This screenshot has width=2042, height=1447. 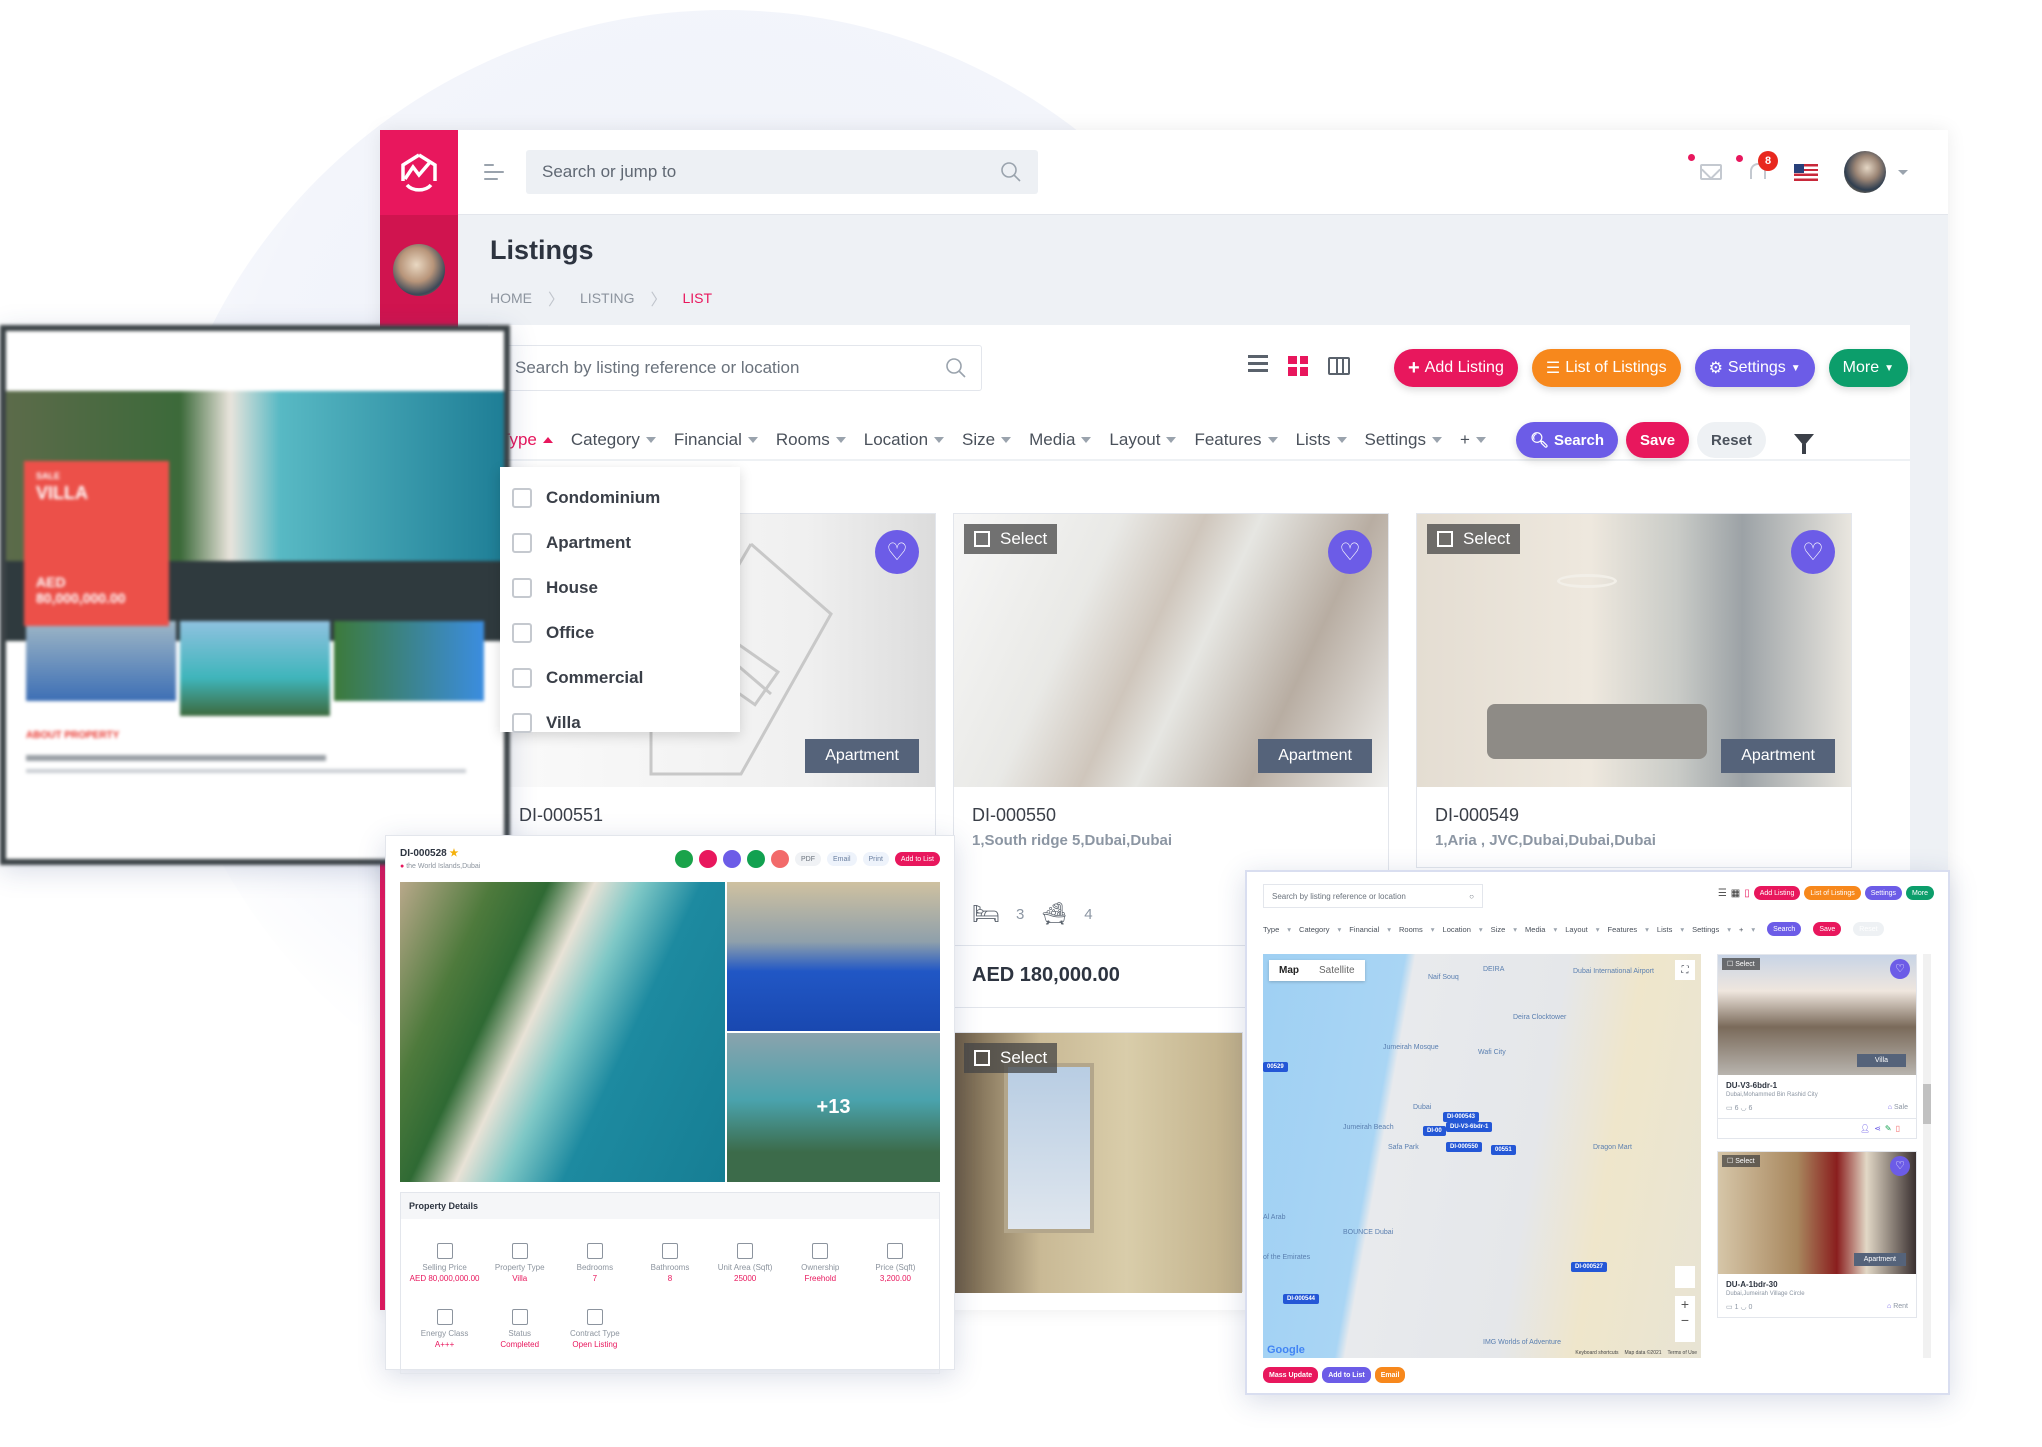 What do you see at coordinates (1469, 1127) in the screenshot?
I see `map-listing-marker: DU-V3-6bdr-1` at bounding box center [1469, 1127].